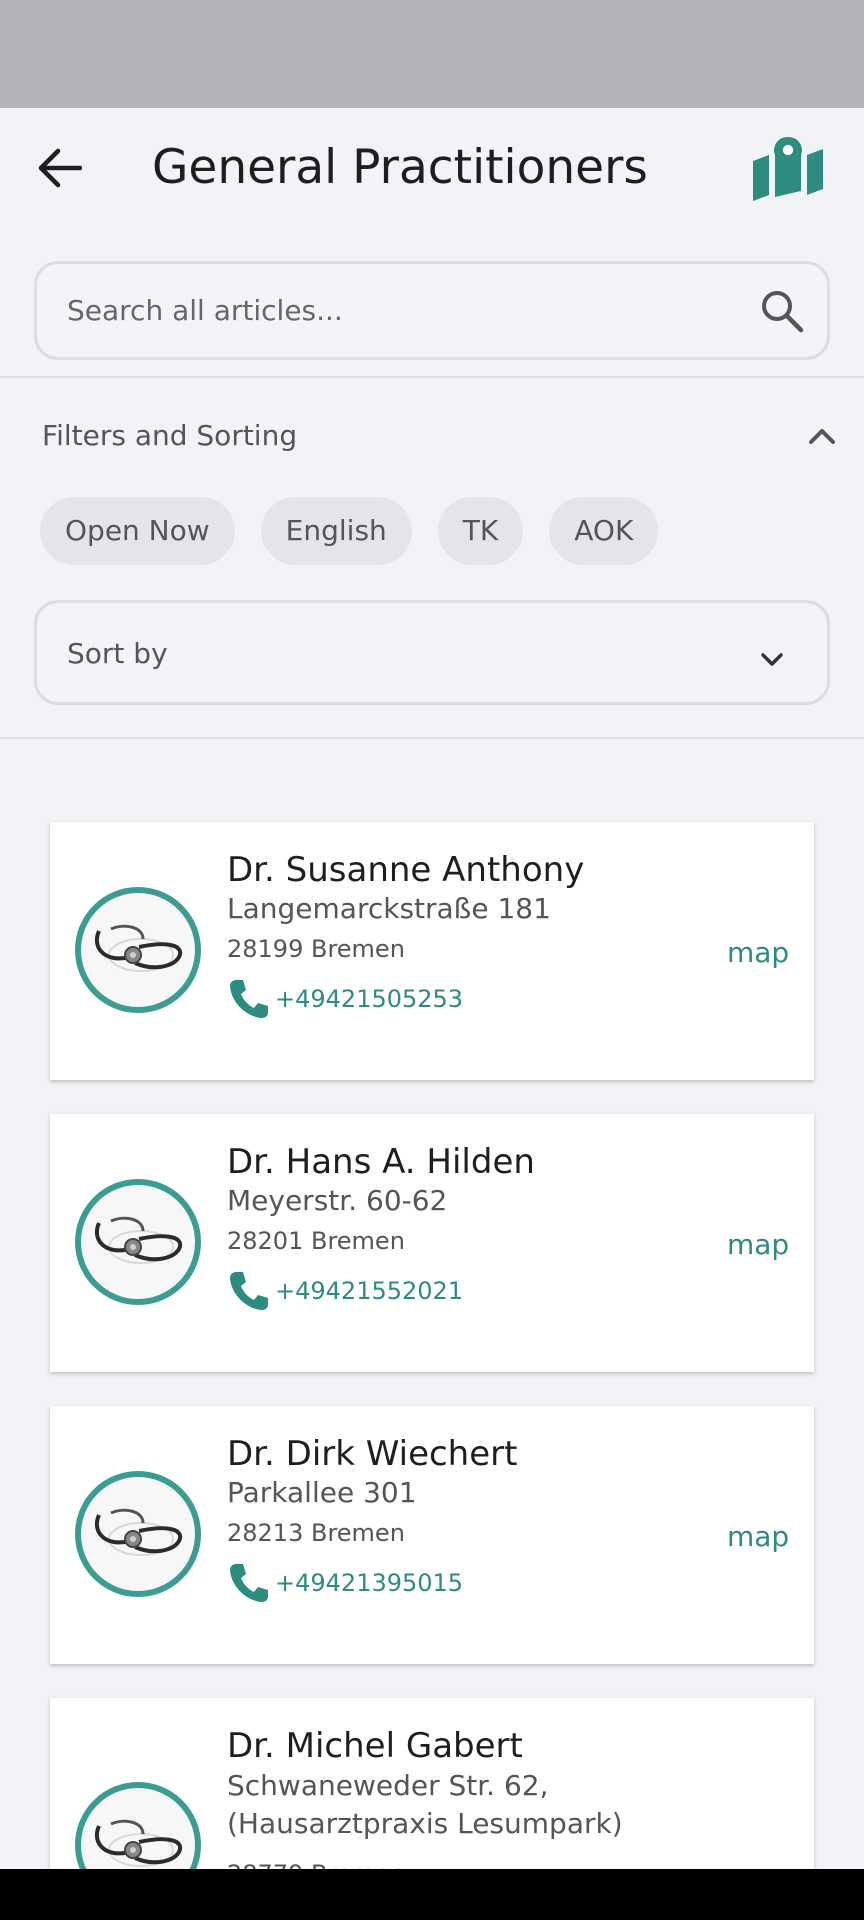 The image size is (864, 1920). I want to click on doctor-name: Dr. Dirk Wiechert, so click(372, 1454).